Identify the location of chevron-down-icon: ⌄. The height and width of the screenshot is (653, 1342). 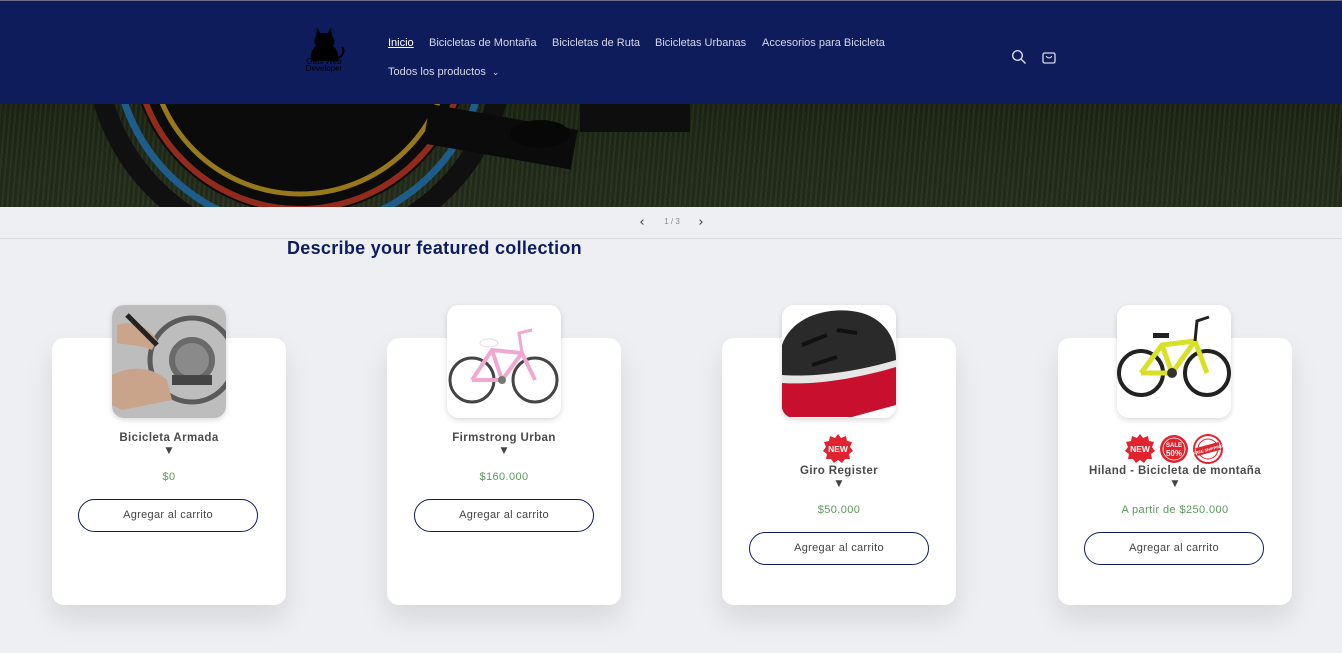
(495, 72).